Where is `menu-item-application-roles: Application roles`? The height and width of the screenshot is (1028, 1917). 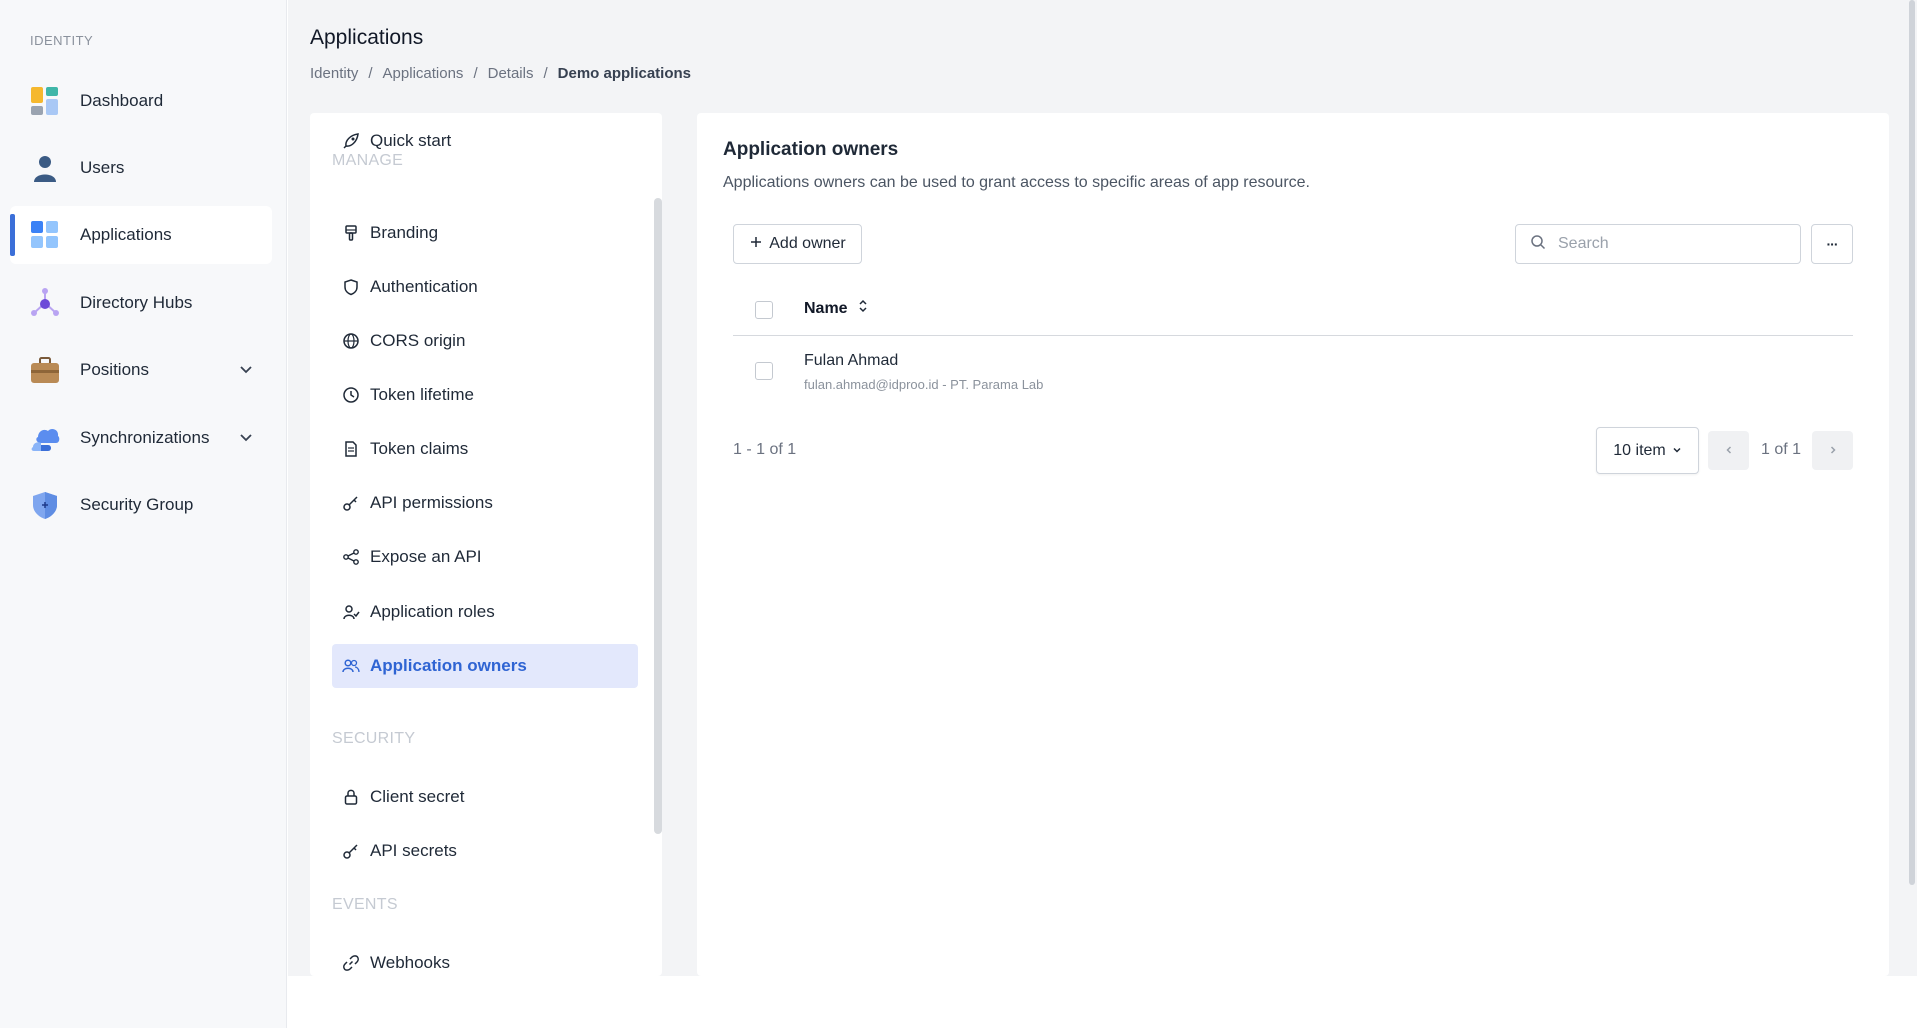 menu-item-application-roles: Application roles is located at coordinates (485, 612).